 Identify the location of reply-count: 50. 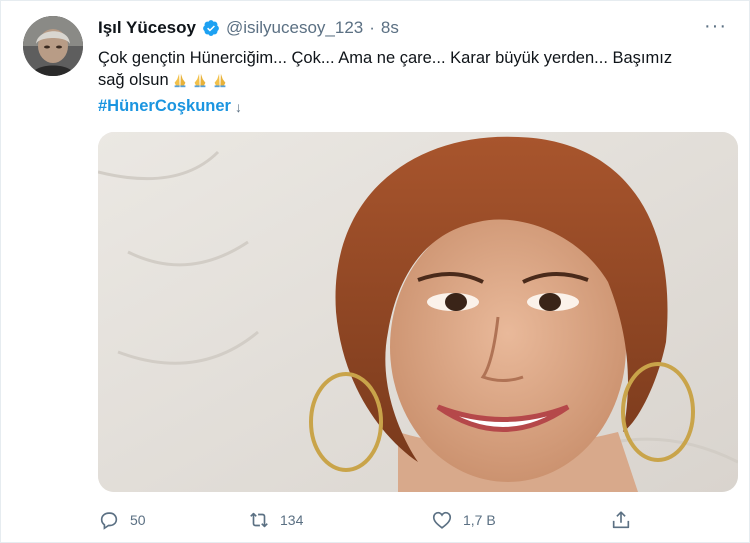
(138, 520).